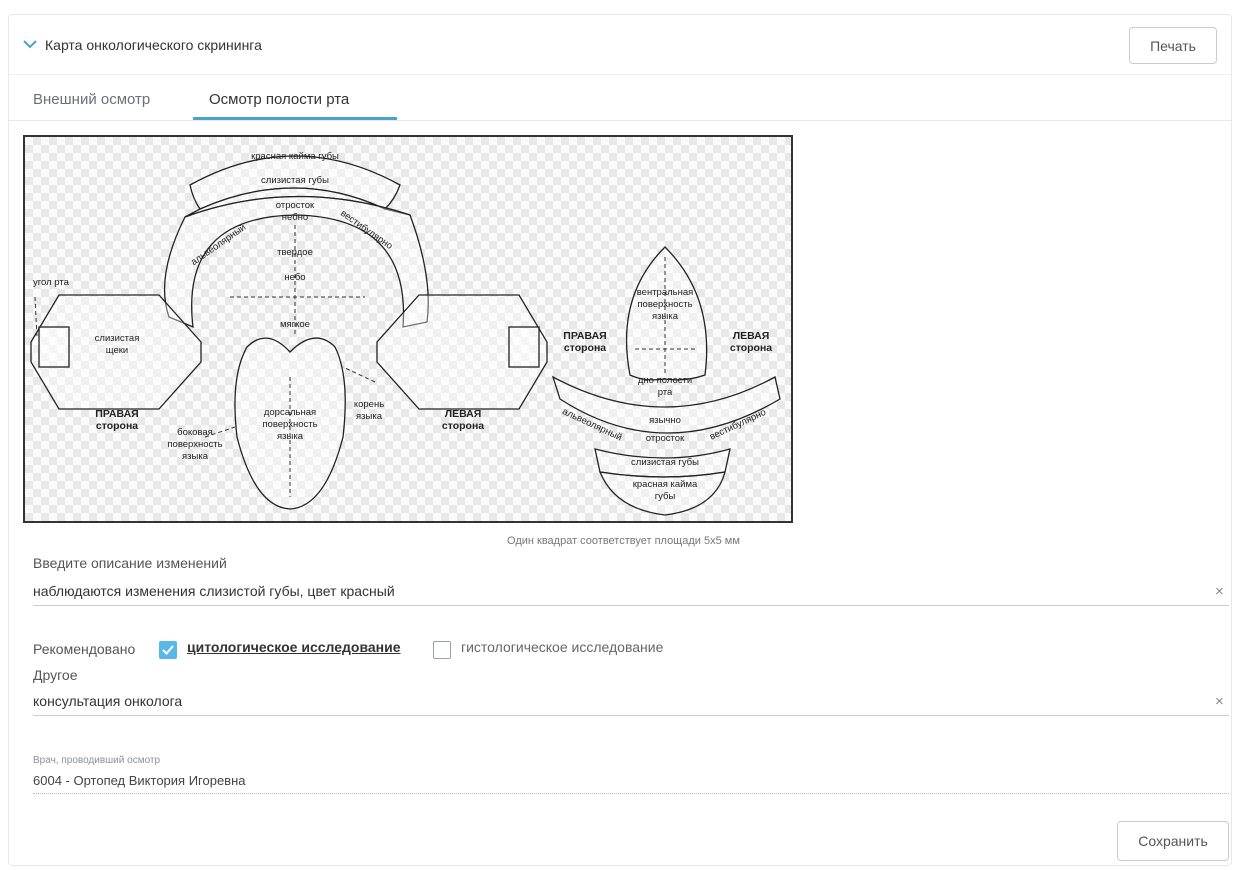  Describe the element at coordinates (665, 462) in the screenshot. I see `label-lower-mucosa: слизистая губы` at that location.